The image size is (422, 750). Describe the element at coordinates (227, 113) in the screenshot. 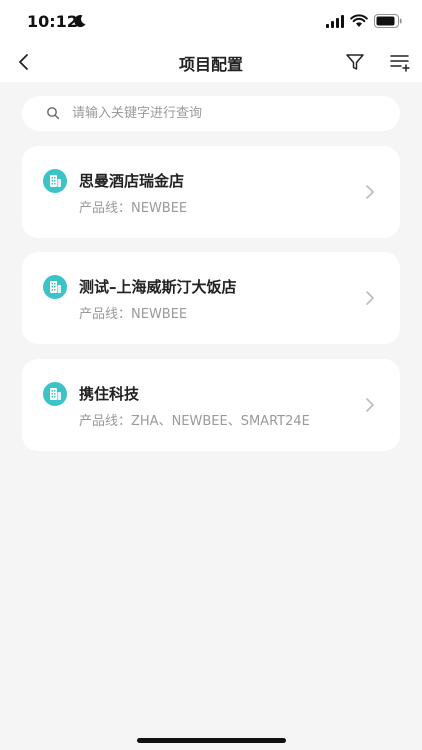

I see `search-input` at that location.